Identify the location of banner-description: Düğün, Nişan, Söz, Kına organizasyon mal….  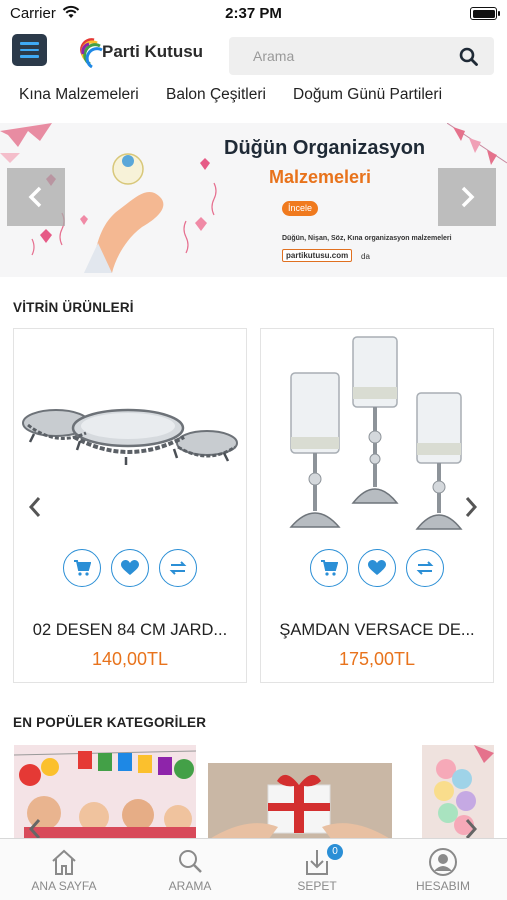
(367, 238).